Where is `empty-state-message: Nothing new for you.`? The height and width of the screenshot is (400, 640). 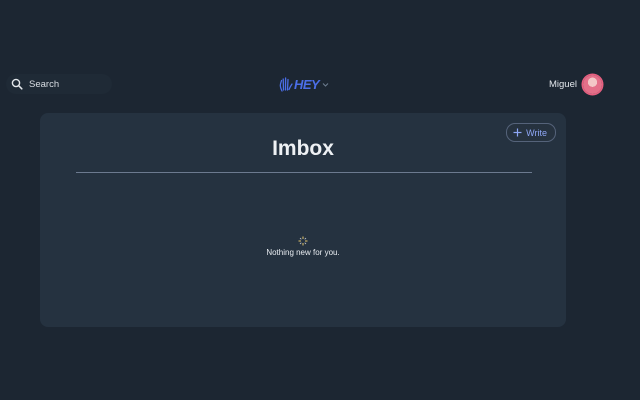 empty-state-message: Nothing new for you. is located at coordinates (303, 252).